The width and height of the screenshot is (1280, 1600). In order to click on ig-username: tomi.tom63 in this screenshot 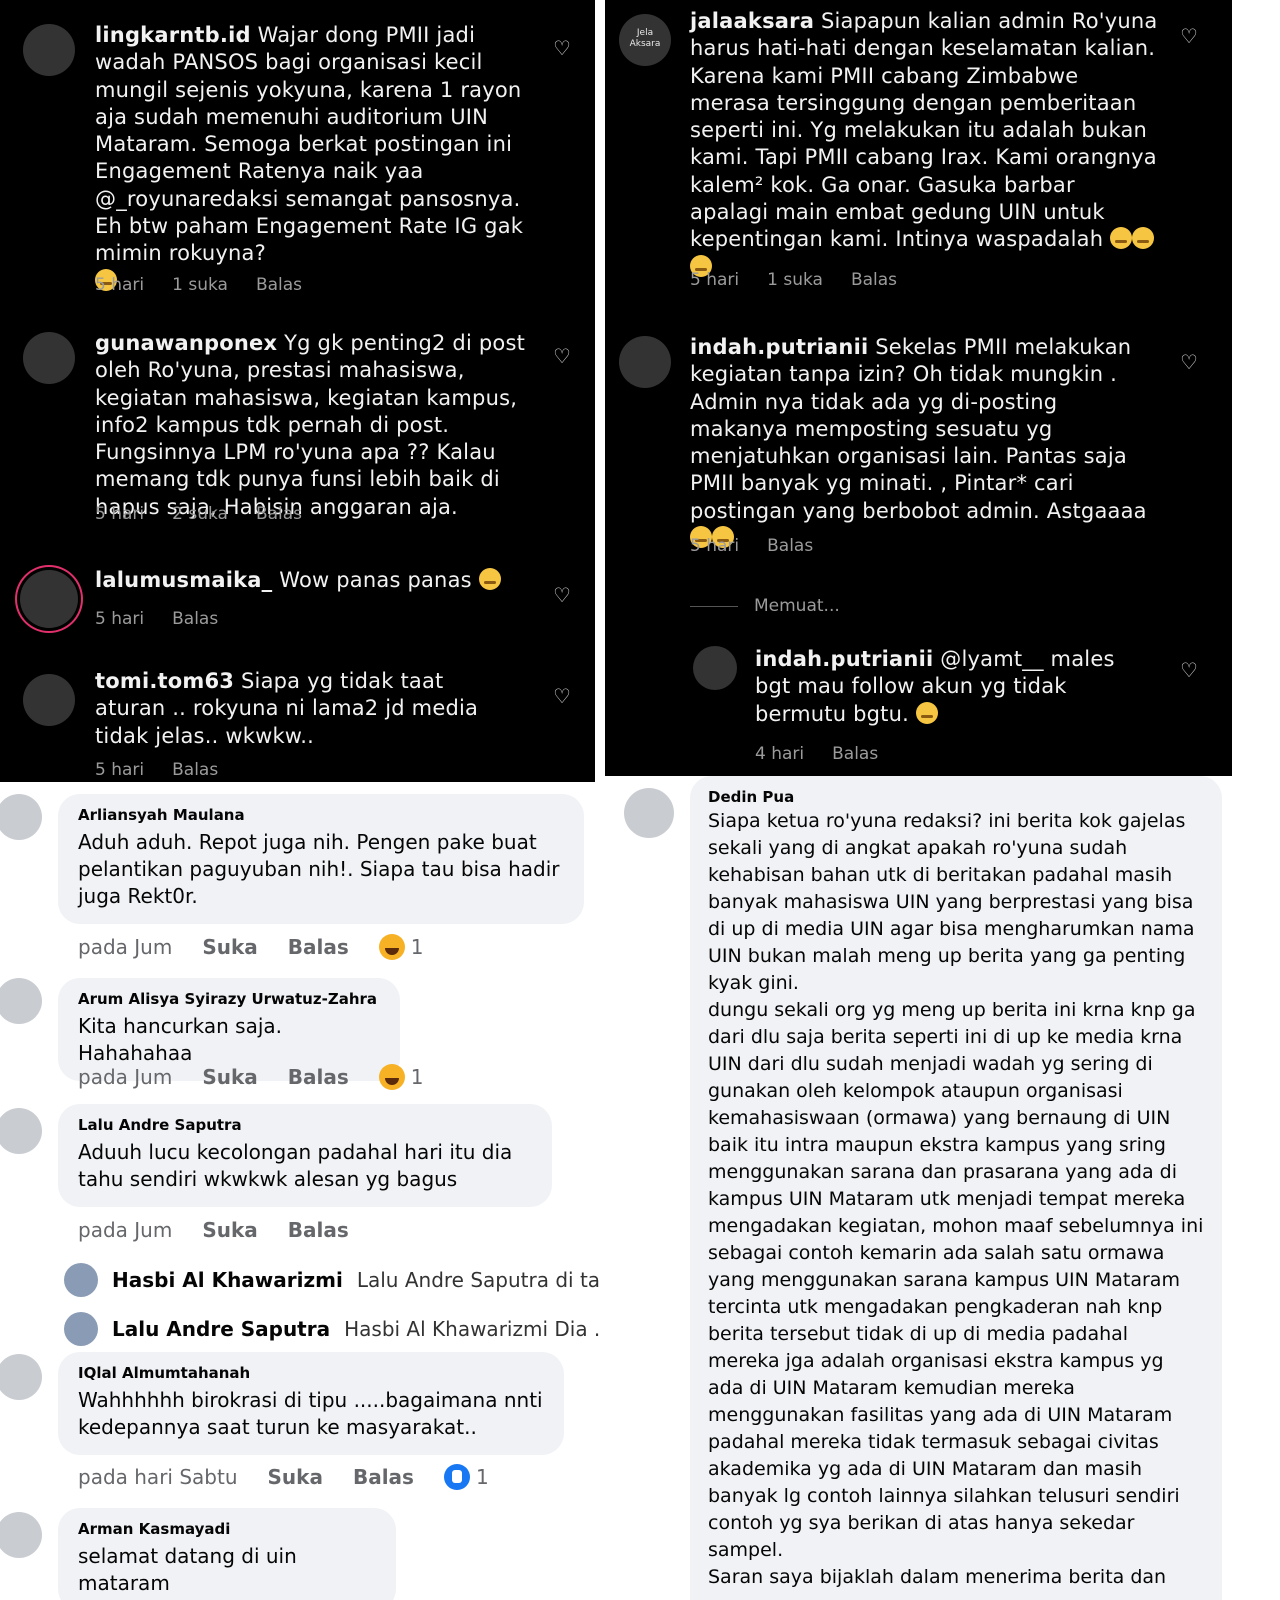, I will do `click(164, 681)`.